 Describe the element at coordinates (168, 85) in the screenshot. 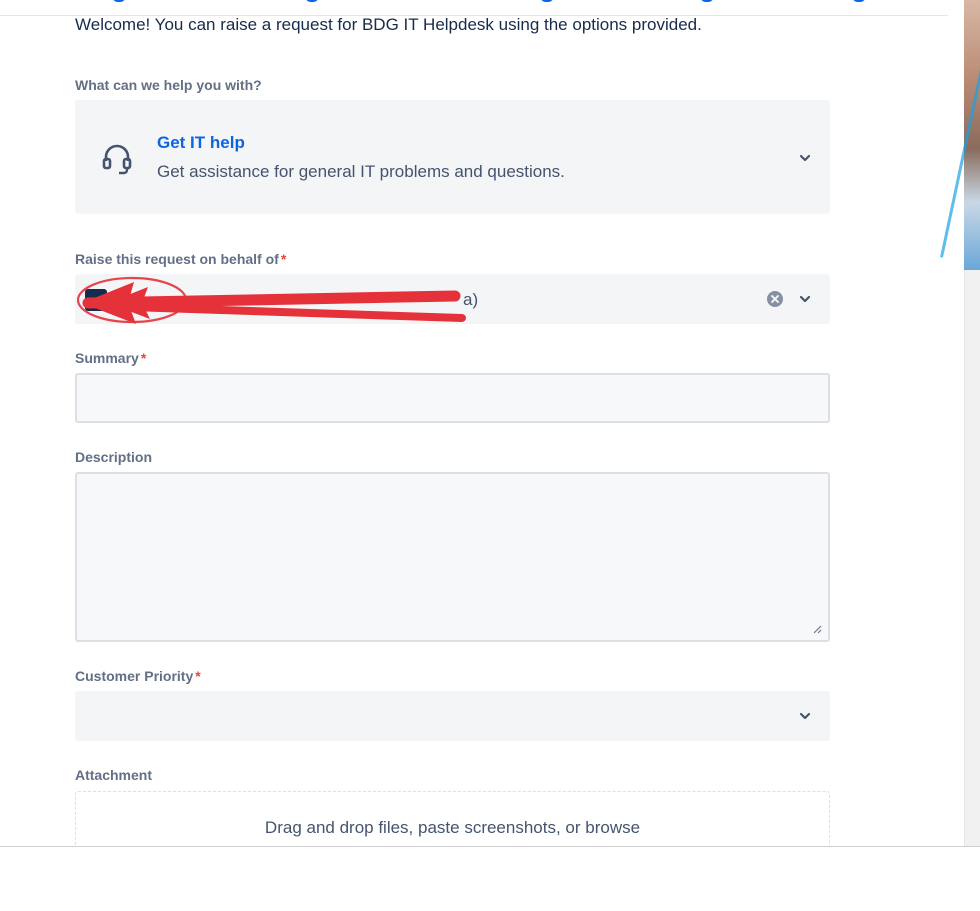

I see `help-label: What can we help you with?` at that location.